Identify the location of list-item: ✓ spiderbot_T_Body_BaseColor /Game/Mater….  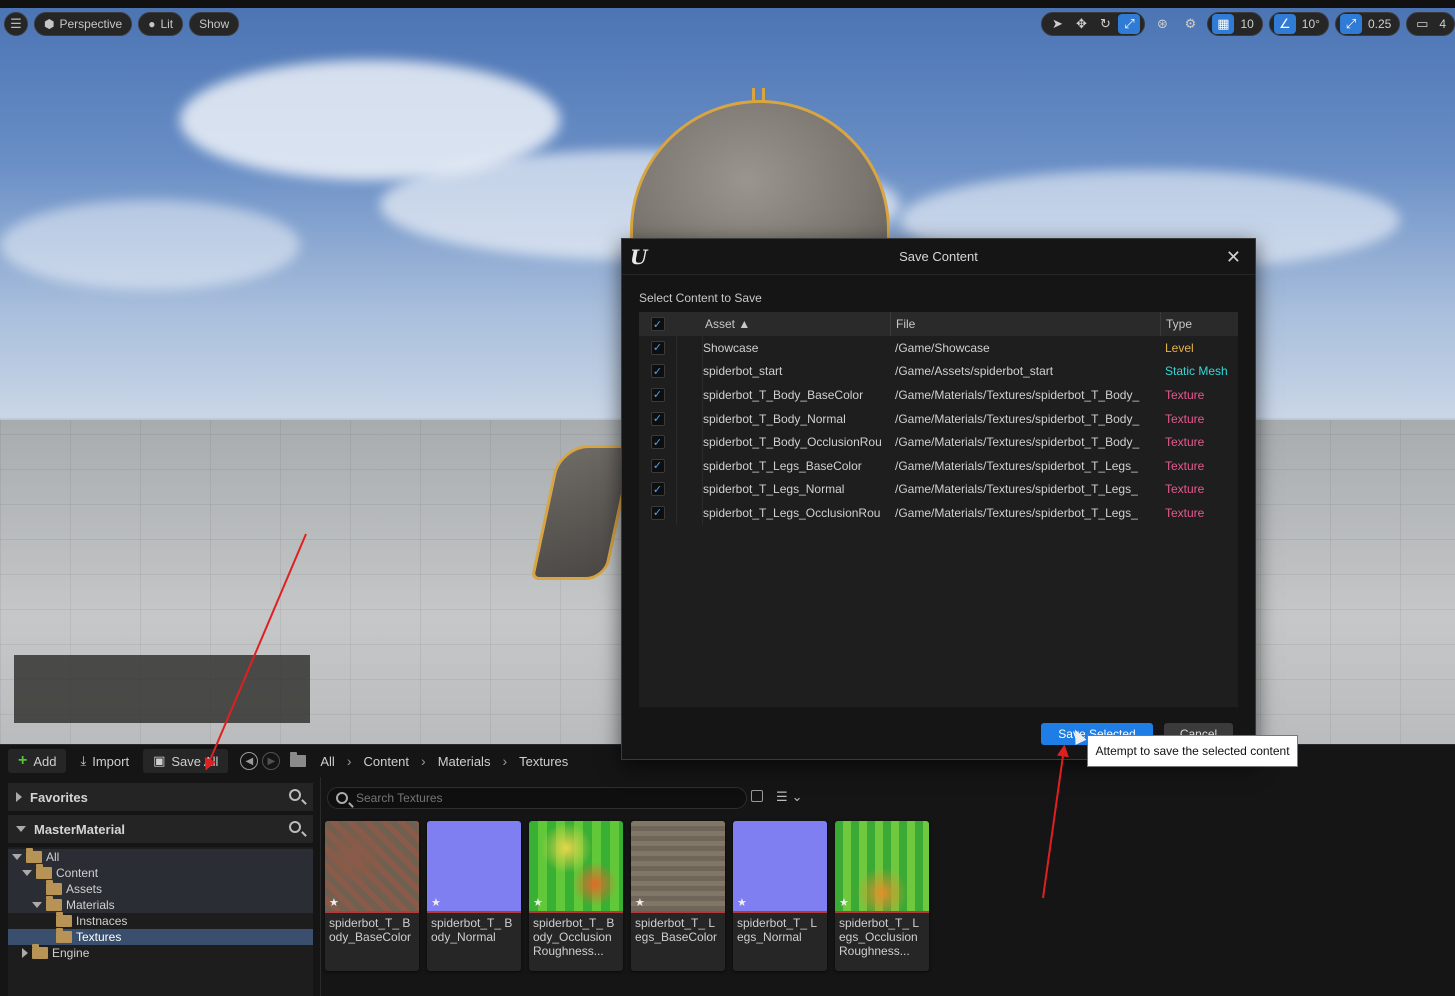
(938, 395).